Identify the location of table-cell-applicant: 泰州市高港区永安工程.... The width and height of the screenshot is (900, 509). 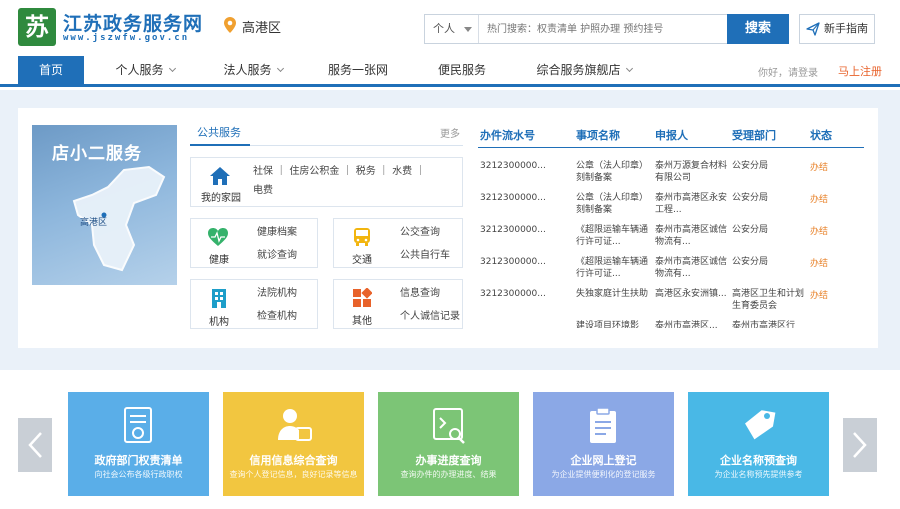
(691, 204).